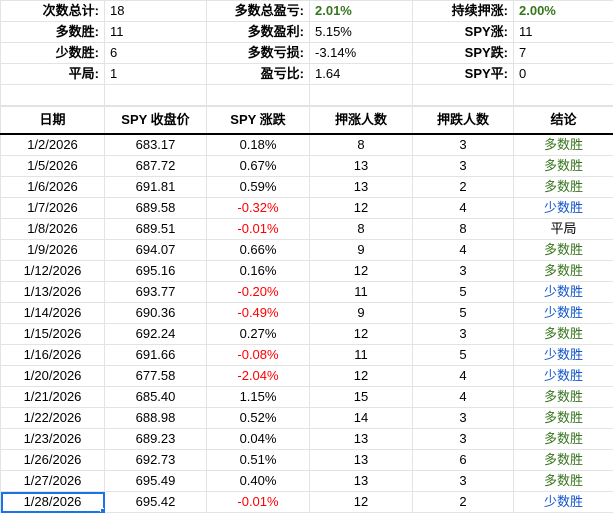  I want to click on column-header: 日期, so click(52, 120).